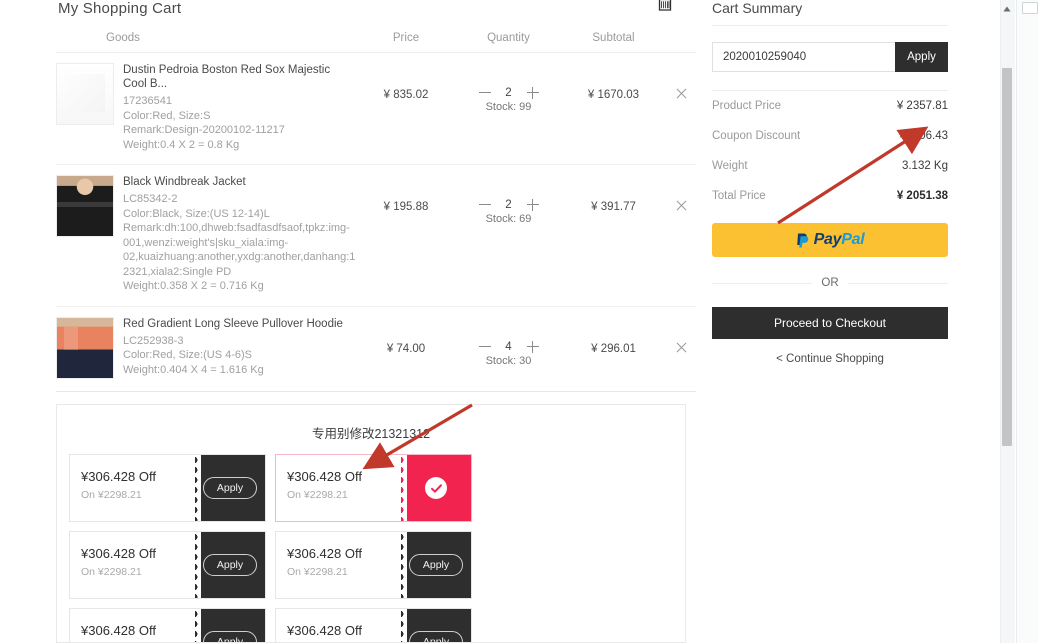  I want to click on product-sku: LC85342-2, so click(150, 199).